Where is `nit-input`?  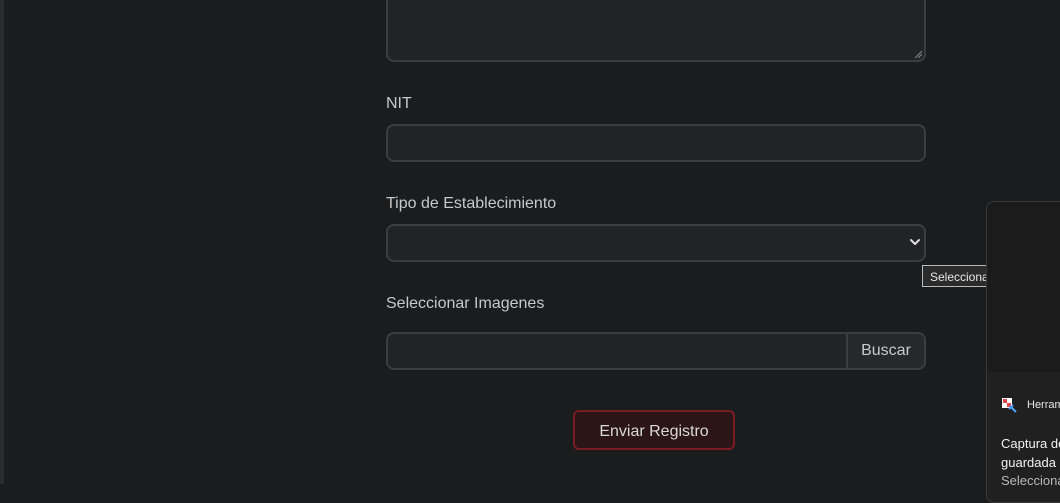
nit-input is located at coordinates (656, 143).